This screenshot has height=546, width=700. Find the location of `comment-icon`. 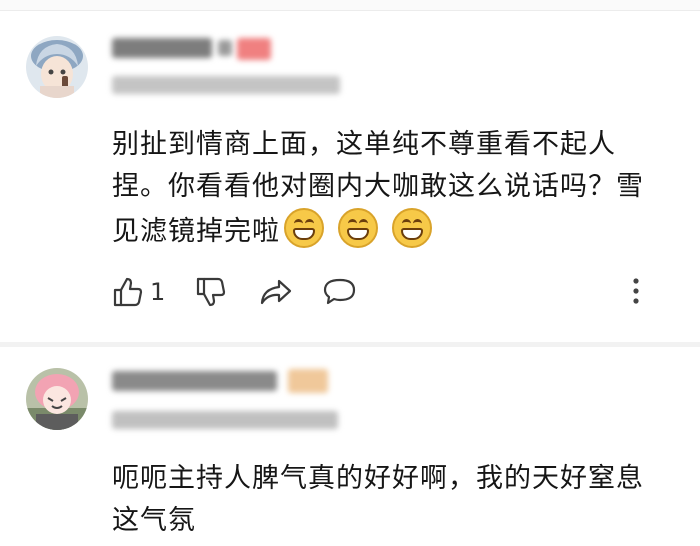

comment-icon is located at coordinates (340, 291).